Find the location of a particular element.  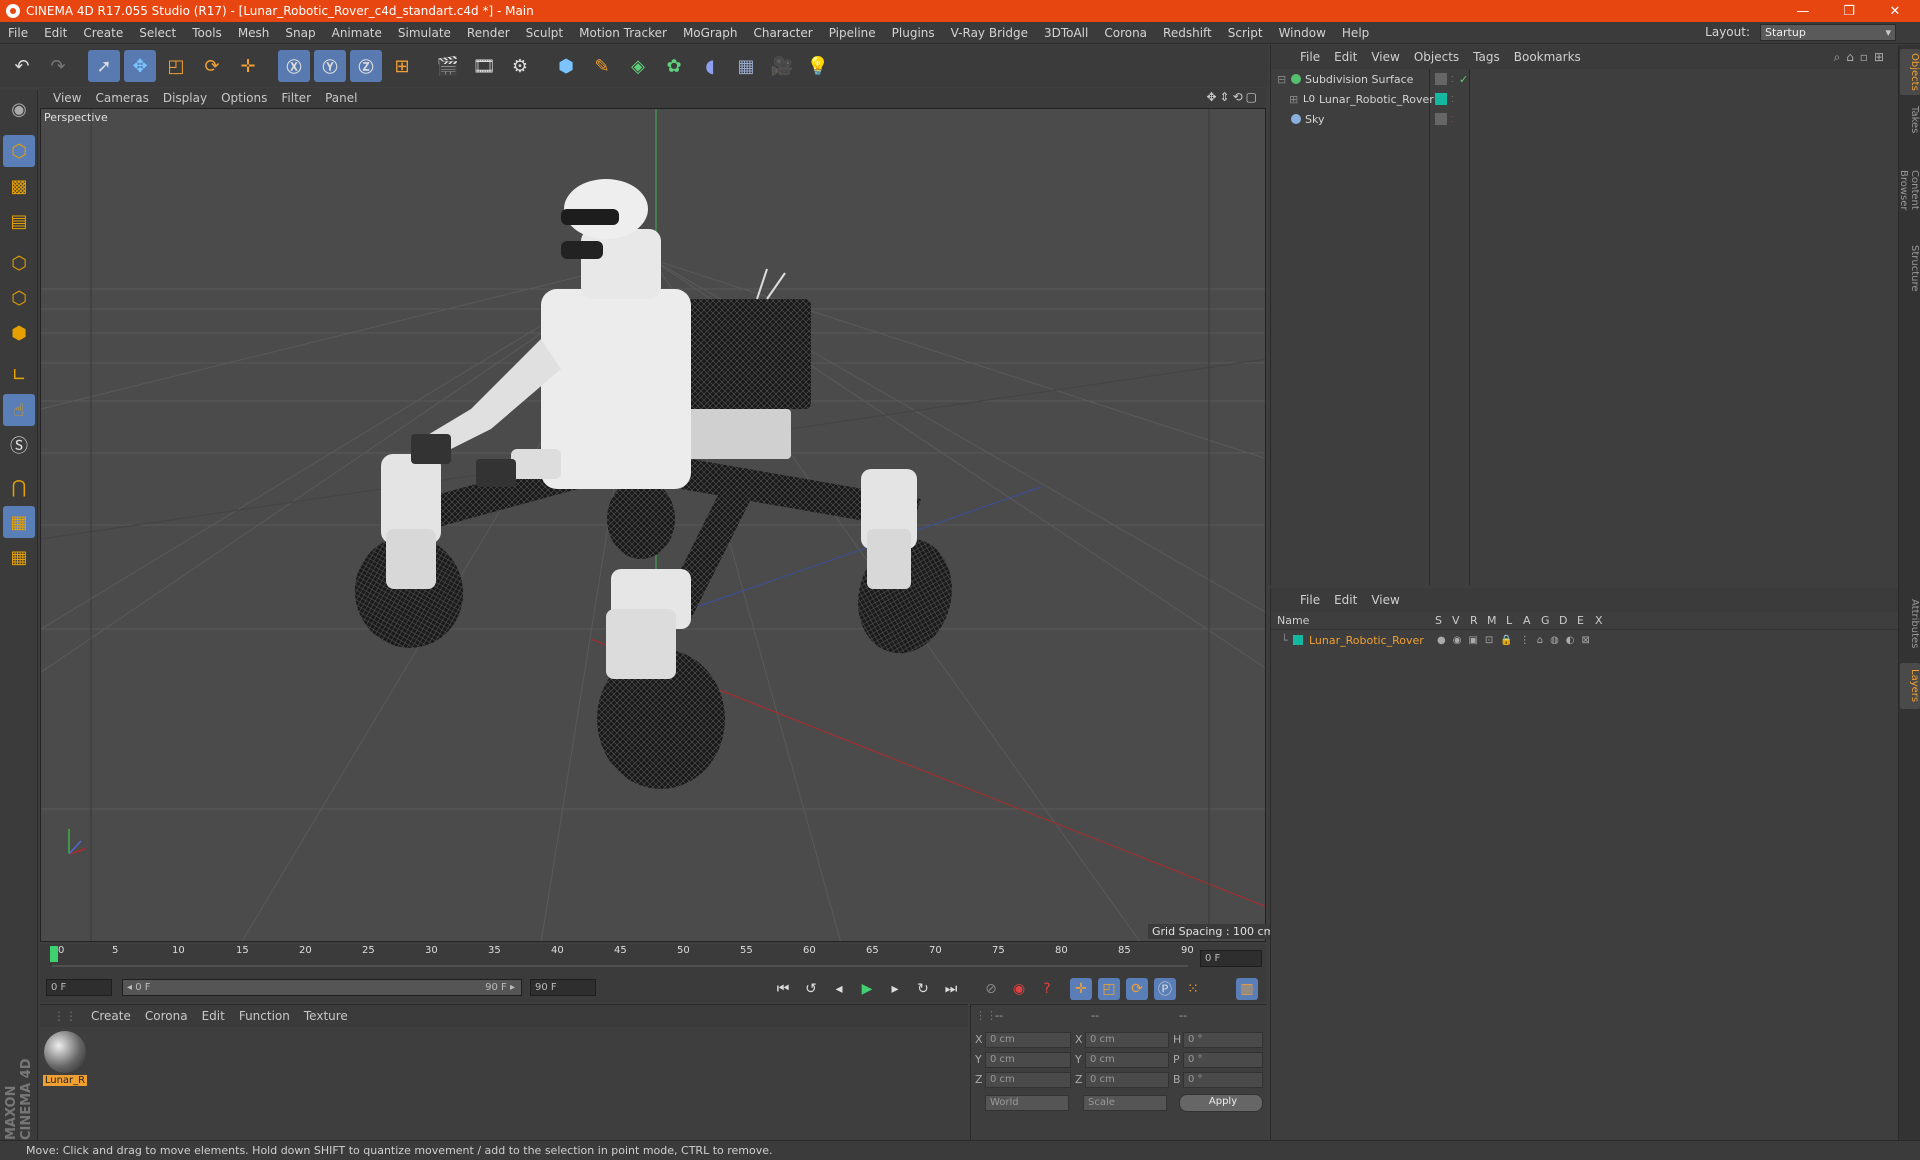

layer-swatch-icon is located at coordinates (1441, 99).